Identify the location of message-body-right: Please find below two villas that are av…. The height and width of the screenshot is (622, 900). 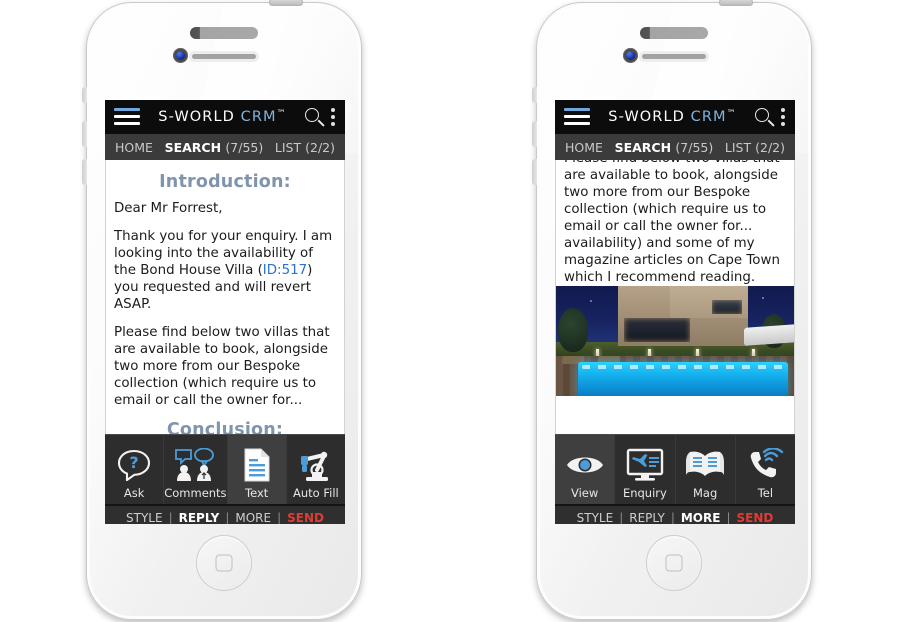
(675, 297).